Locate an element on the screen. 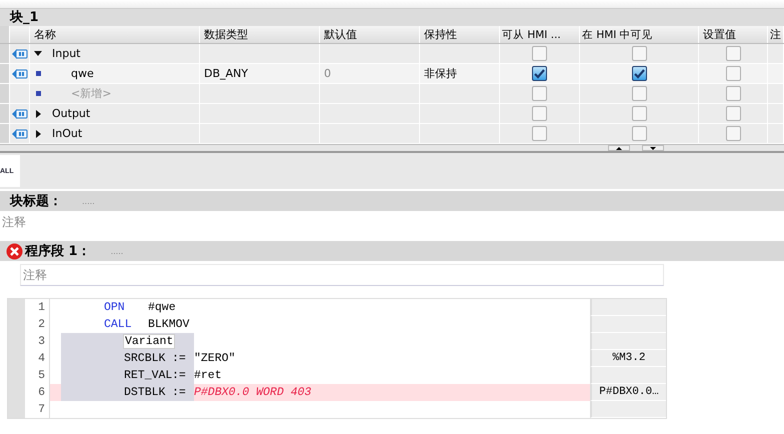 Image resolution: width=784 pixels, height=434 pixels. table-cell: 0 is located at coordinates (327, 73).